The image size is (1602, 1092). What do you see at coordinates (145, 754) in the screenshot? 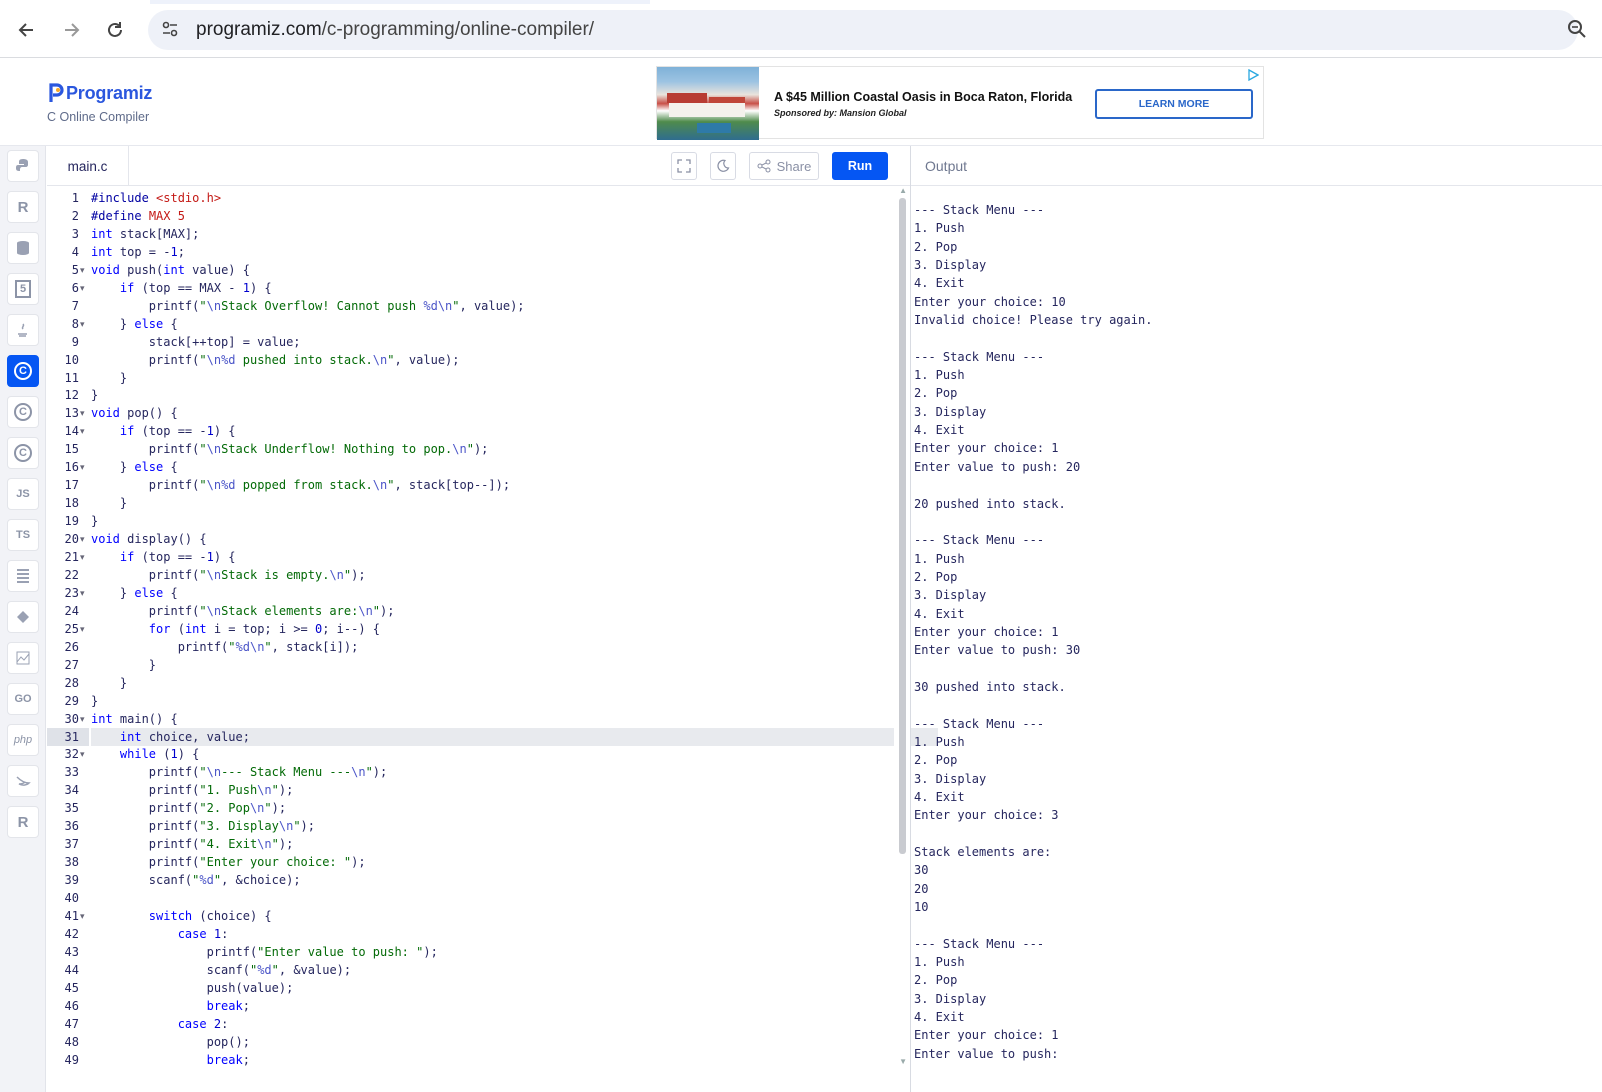
I see `code-line: while (1) {` at bounding box center [145, 754].